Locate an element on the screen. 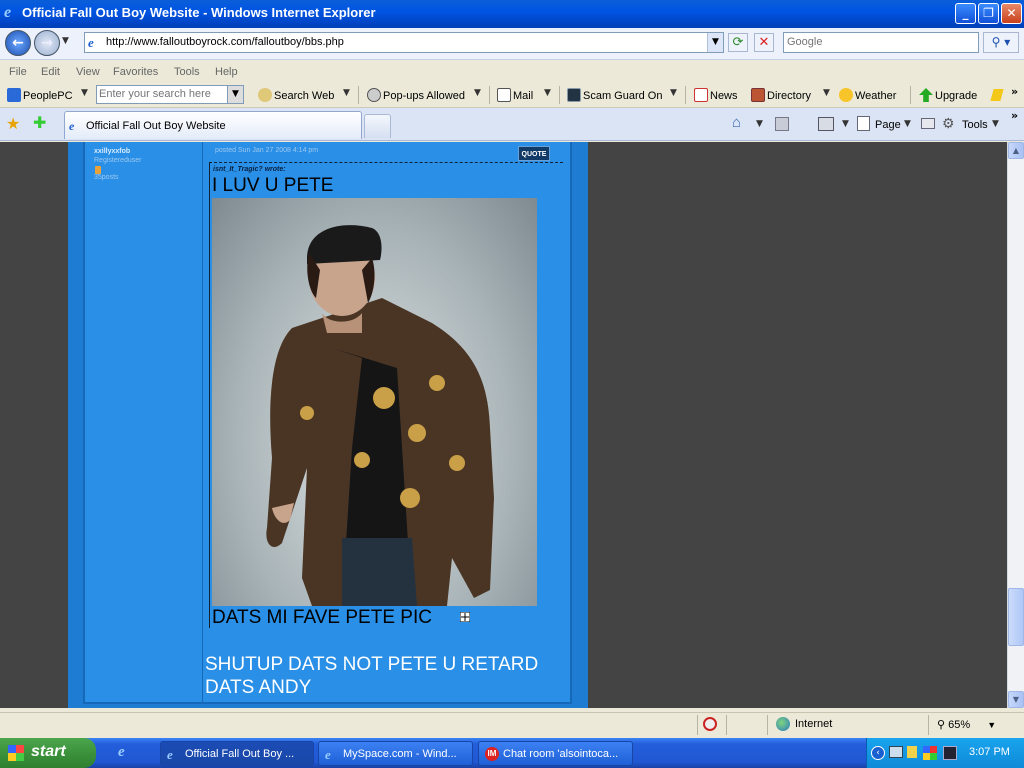 This screenshot has height=768, width=1024. peoplepc-dropdown-icon: ▼ is located at coordinates (84, 93).